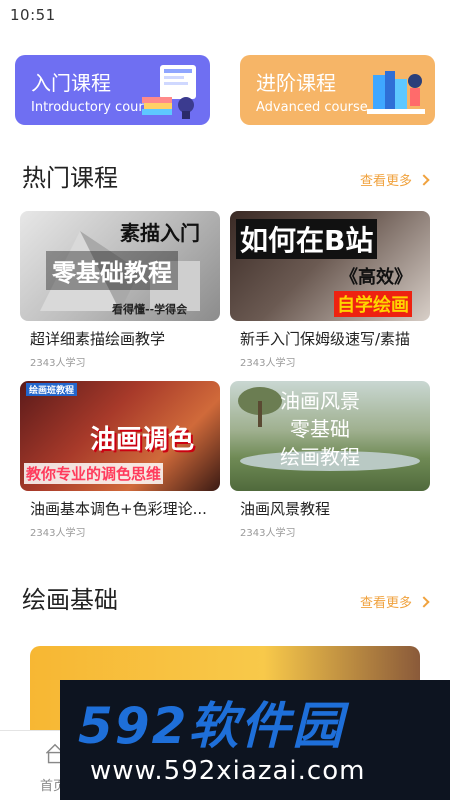  I want to click on thumb-3-line-1: 绘画班教程, so click(52, 389).